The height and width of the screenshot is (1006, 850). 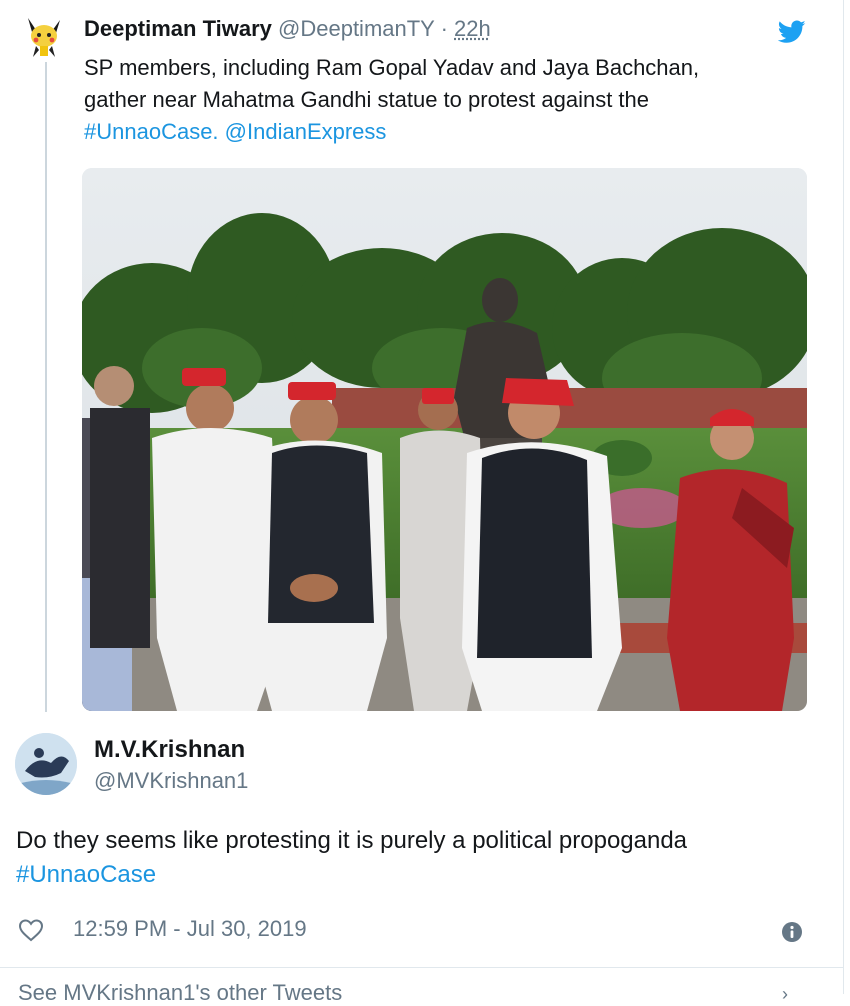 I want to click on twitter-bird-icon, so click(x=791, y=32).